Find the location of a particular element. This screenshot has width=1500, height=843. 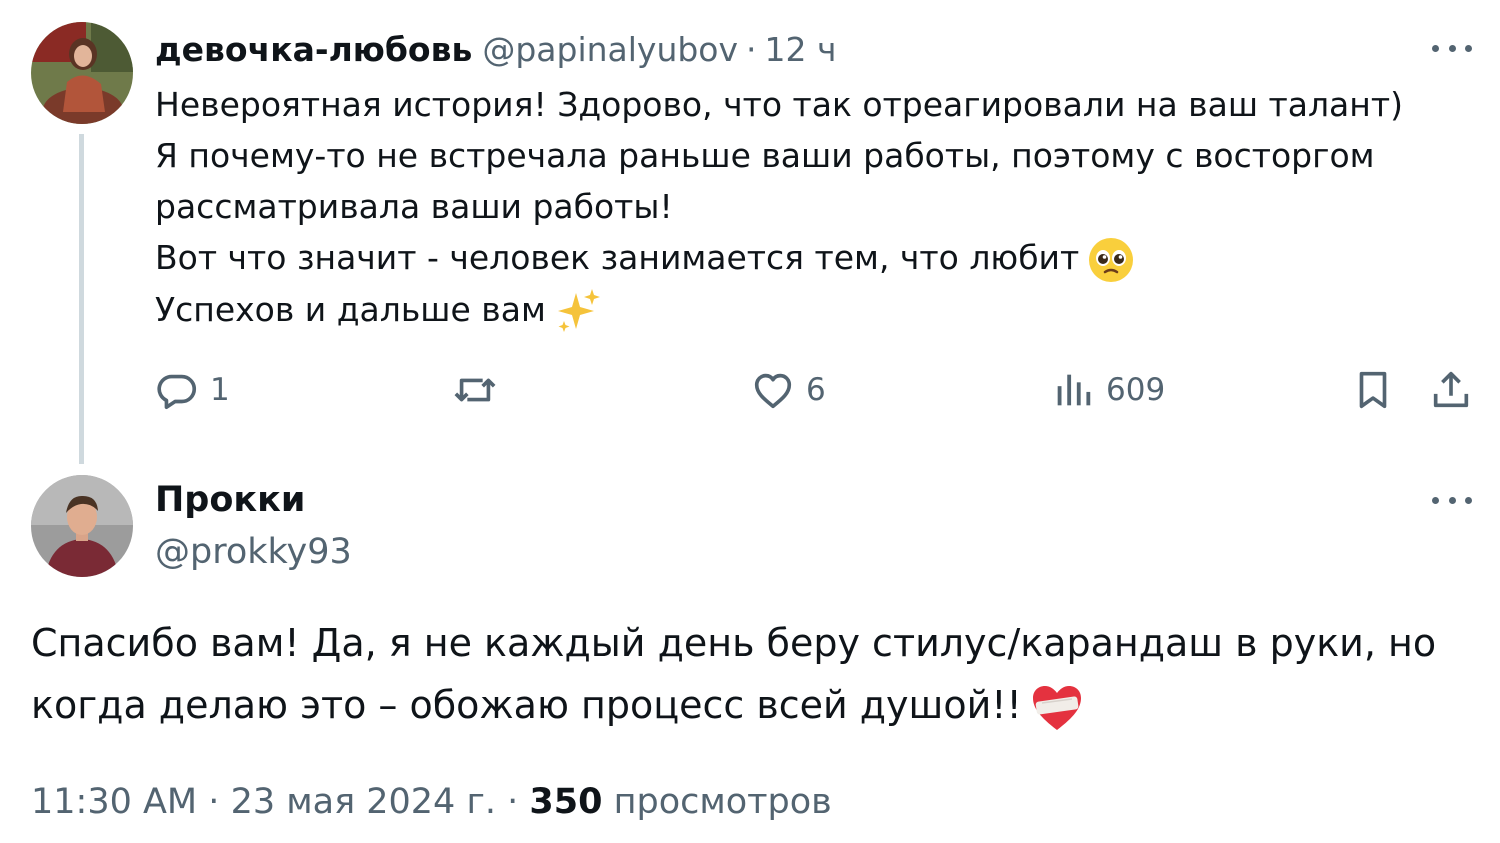

bookmark-icon is located at coordinates (1373, 390).